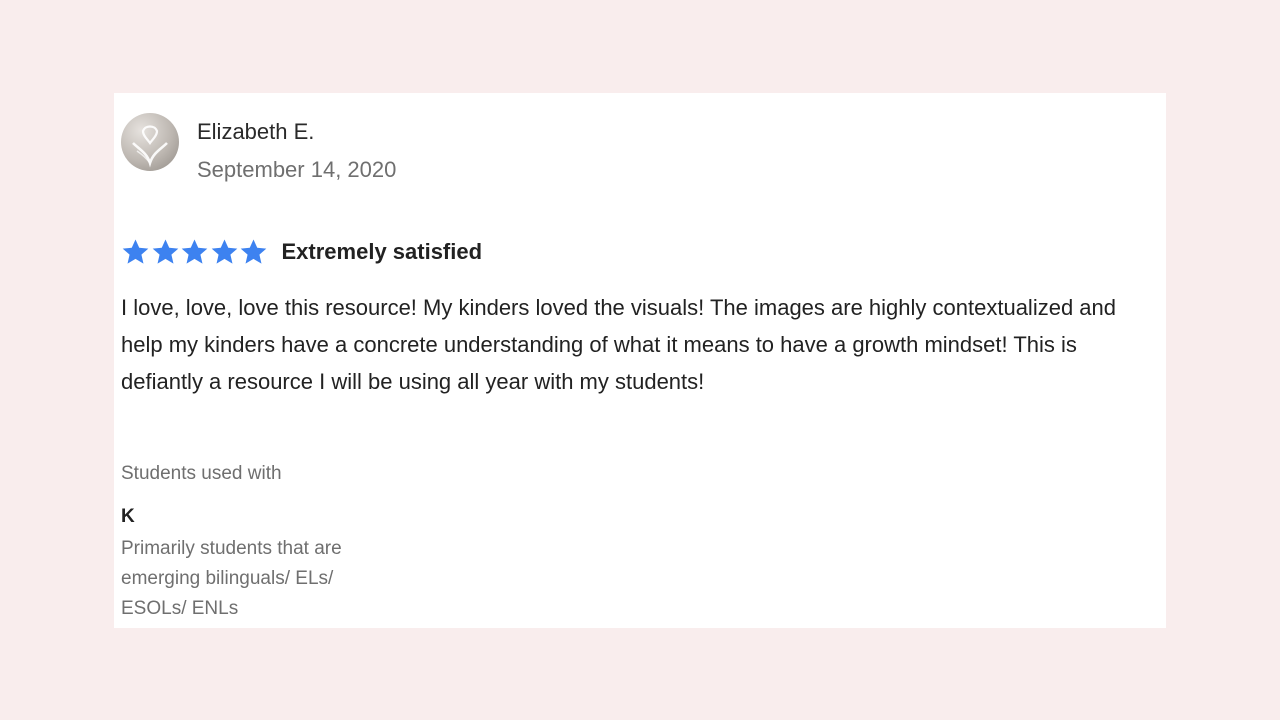  What do you see at coordinates (297, 169) in the screenshot?
I see `review-date: September 14, 2020` at bounding box center [297, 169].